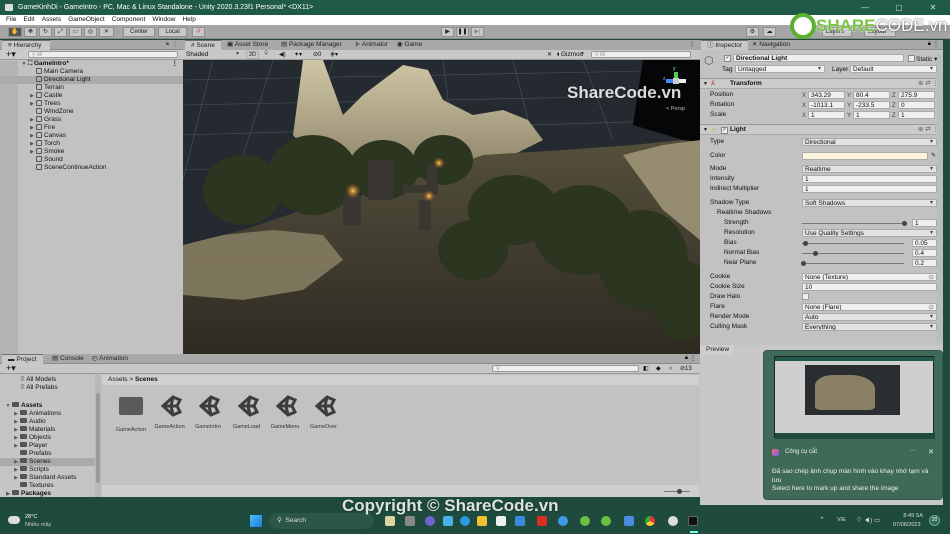 The width and height of the screenshot is (950, 534). Describe the element at coordinates (90, 32) in the screenshot. I see `transform-tool-button: ◎` at that location.